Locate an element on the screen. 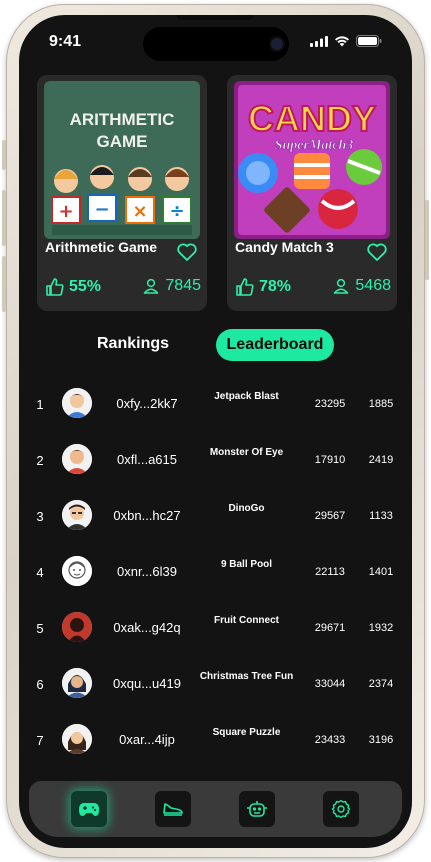 The image size is (431, 862). table-row: 3 0xbn...hc27 DinoGo 29567 1133 is located at coordinates (215, 515).